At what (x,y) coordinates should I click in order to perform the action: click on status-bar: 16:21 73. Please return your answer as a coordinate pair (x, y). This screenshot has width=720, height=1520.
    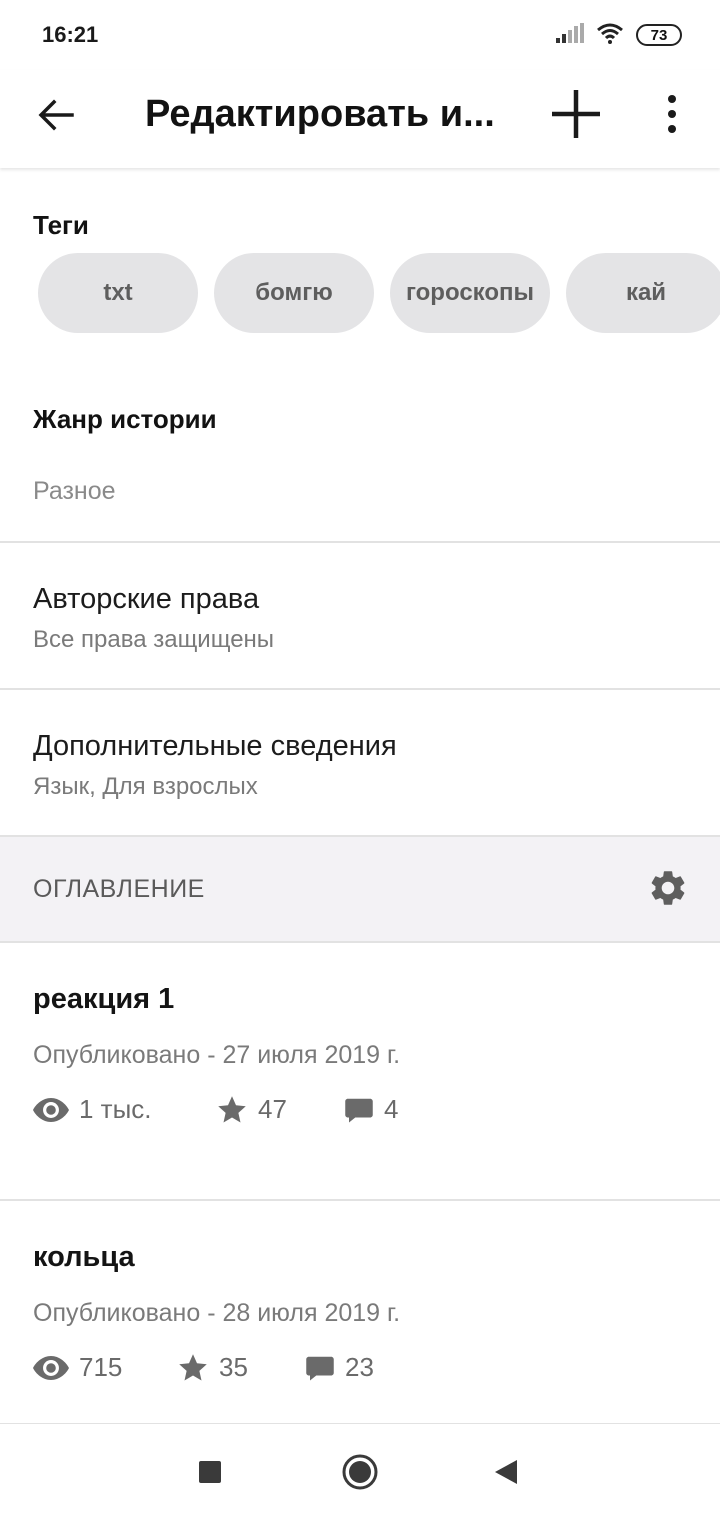
    Looking at the image, I should click on (360, 35).